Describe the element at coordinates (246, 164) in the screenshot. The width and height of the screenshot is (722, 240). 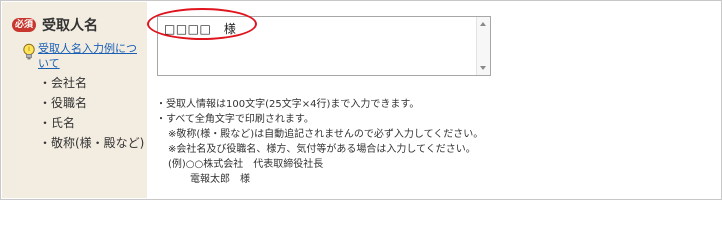
I see `note-line: (例)○○株式会社 代表取締役社長` at that location.